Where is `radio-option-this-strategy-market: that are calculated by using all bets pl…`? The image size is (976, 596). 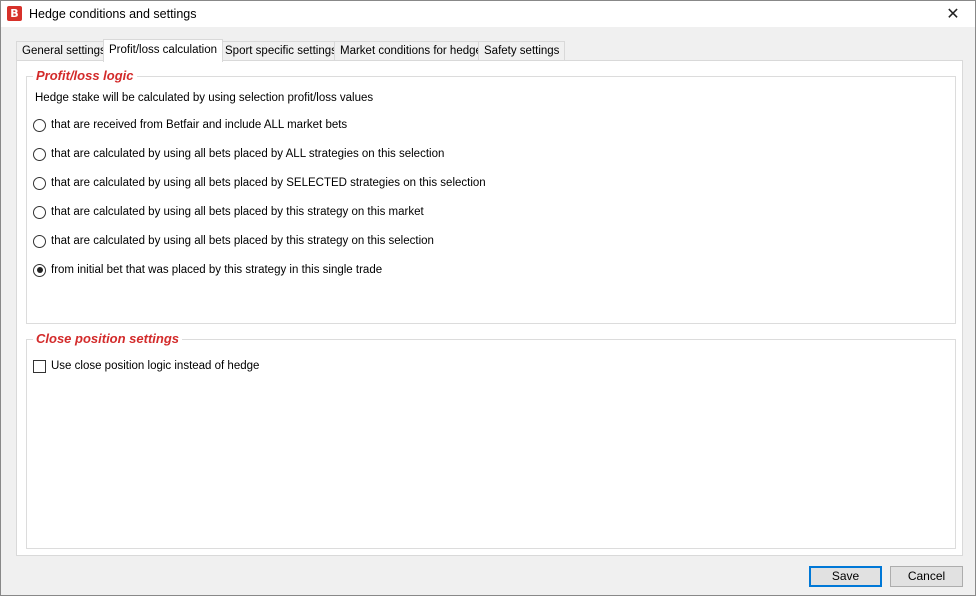 radio-option-this-strategy-market: that are calculated by using all bets pl… is located at coordinates (228, 212).